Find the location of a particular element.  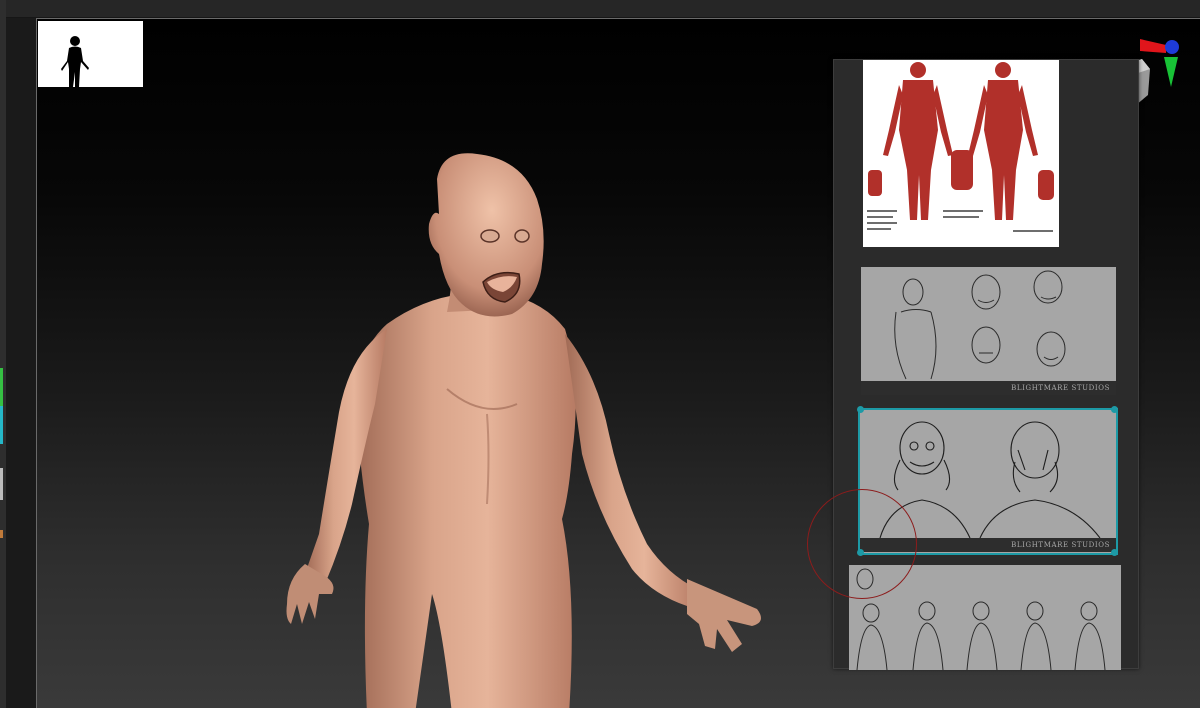

anatomy-chart-image is located at coordinates (961, 153).